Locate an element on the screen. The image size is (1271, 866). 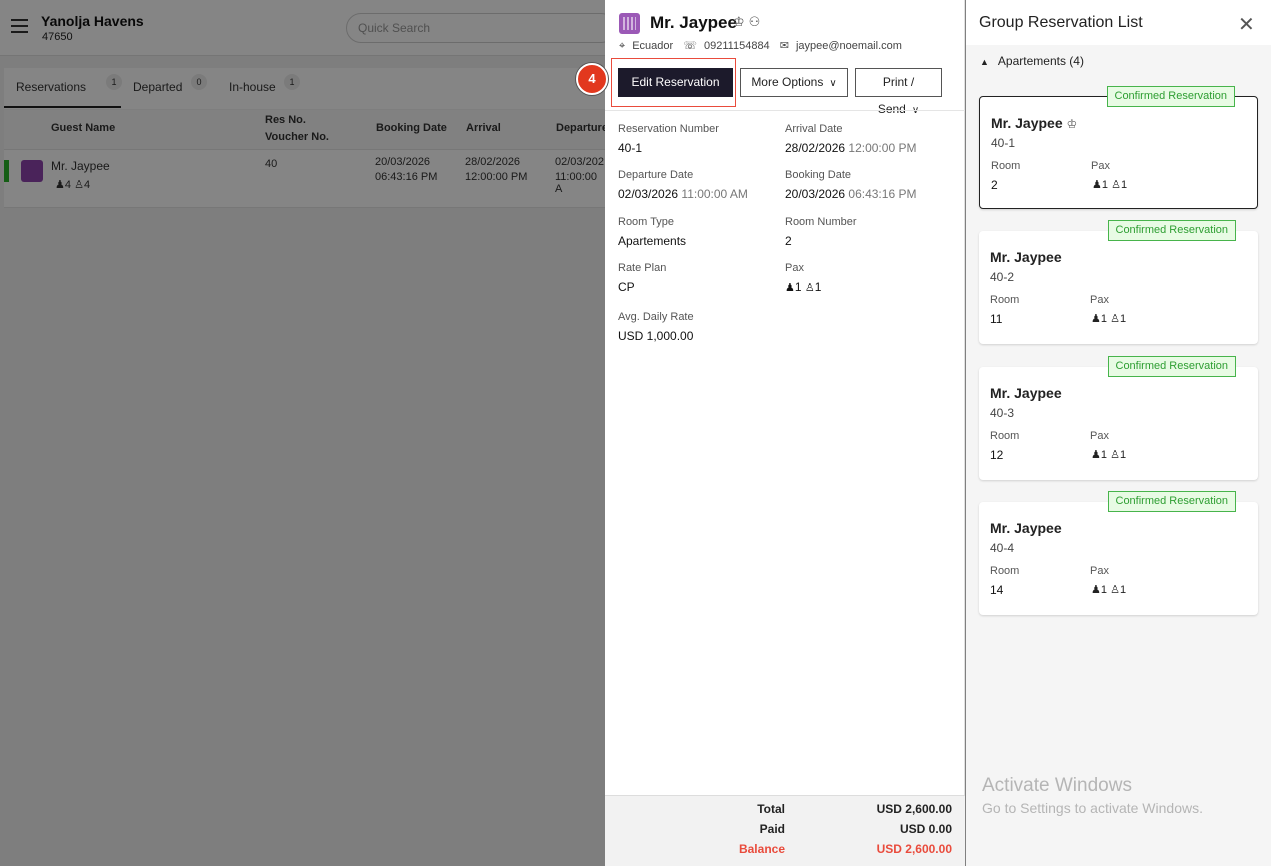
section-title: Apartements (4) is located at coordinates (1040, 61).